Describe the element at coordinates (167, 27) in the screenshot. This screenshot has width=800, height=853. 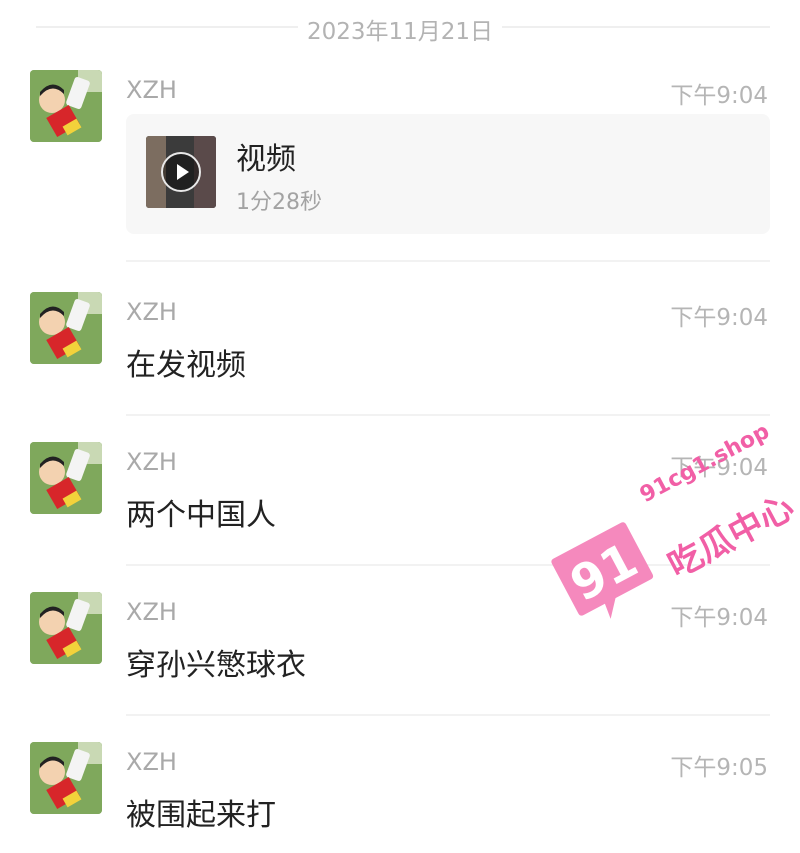
I see `date-divider-left` at that location.